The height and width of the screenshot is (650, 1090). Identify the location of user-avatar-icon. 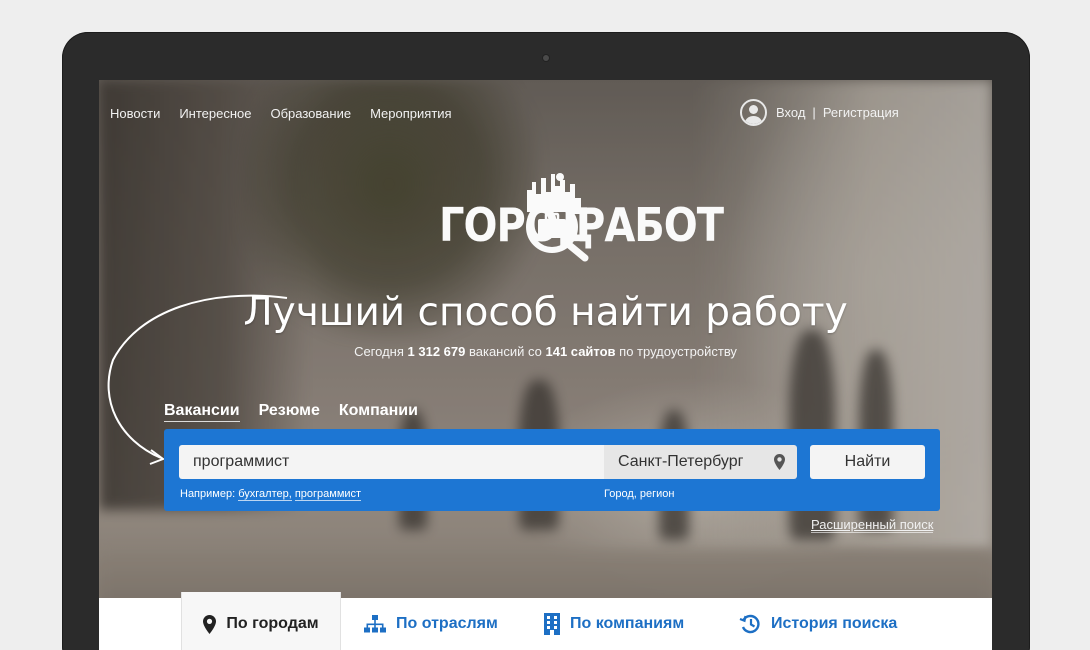
(753, 112).